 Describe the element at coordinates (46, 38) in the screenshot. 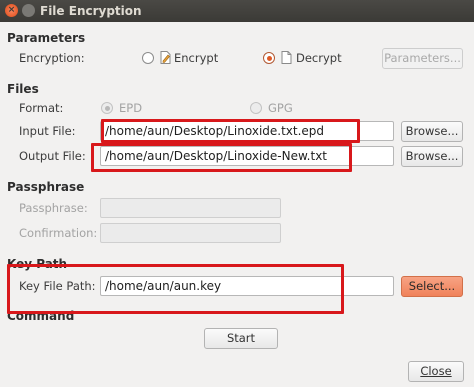

I see `parameters-section-label: Parameters` at that location.